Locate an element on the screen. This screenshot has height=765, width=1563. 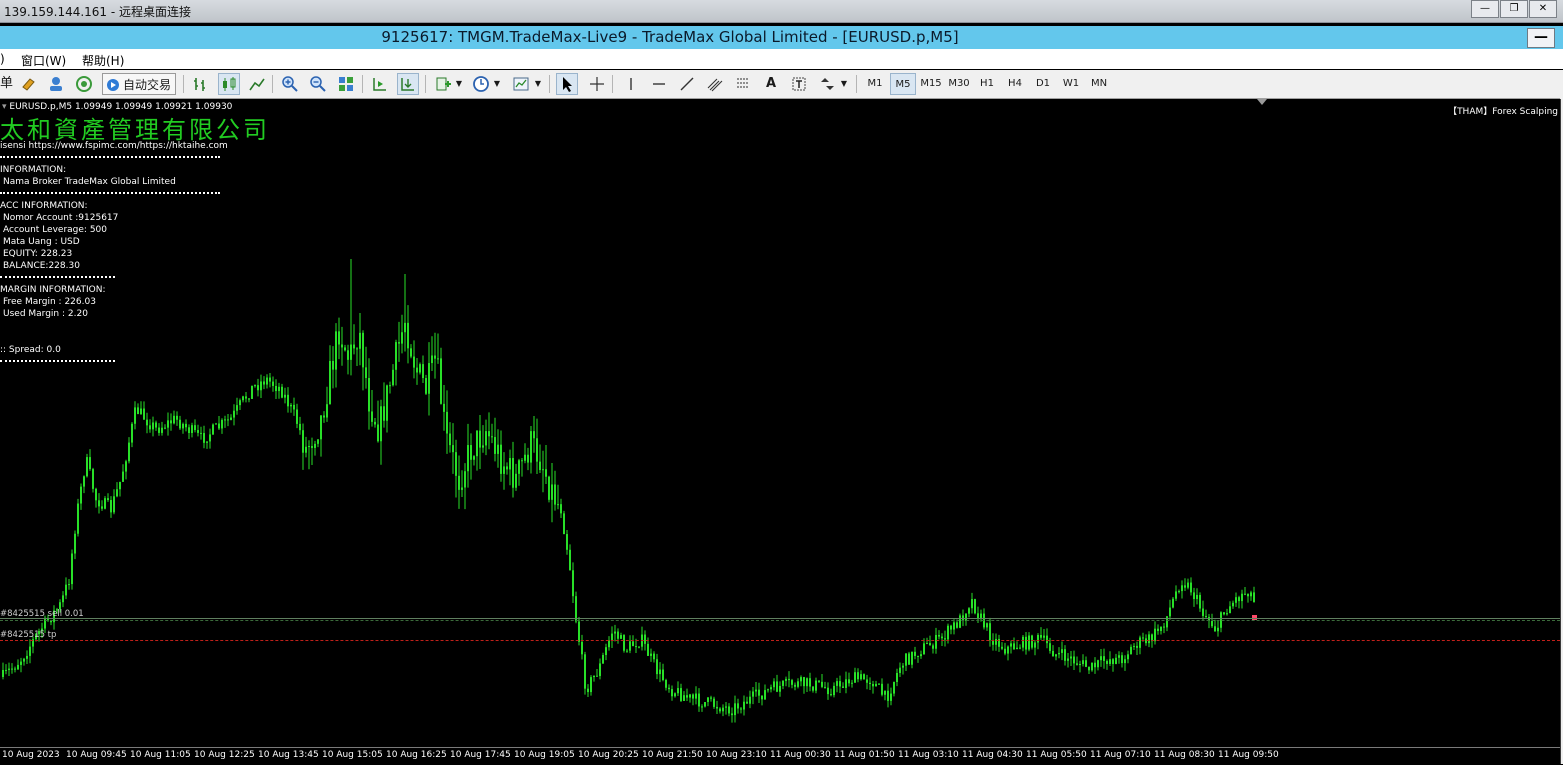
signal-icon is located at coordinates (84, 84).